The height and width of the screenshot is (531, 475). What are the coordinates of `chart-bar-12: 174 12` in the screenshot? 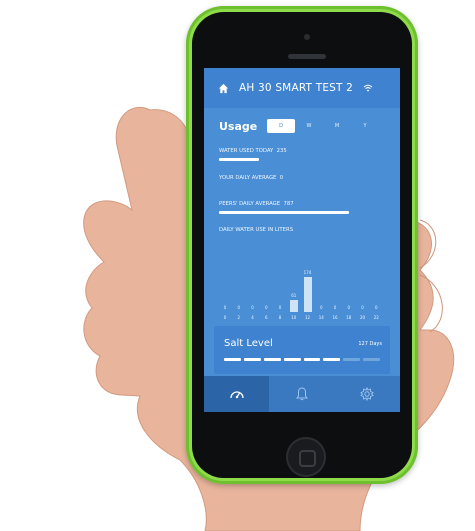 It's located at (307, 290).